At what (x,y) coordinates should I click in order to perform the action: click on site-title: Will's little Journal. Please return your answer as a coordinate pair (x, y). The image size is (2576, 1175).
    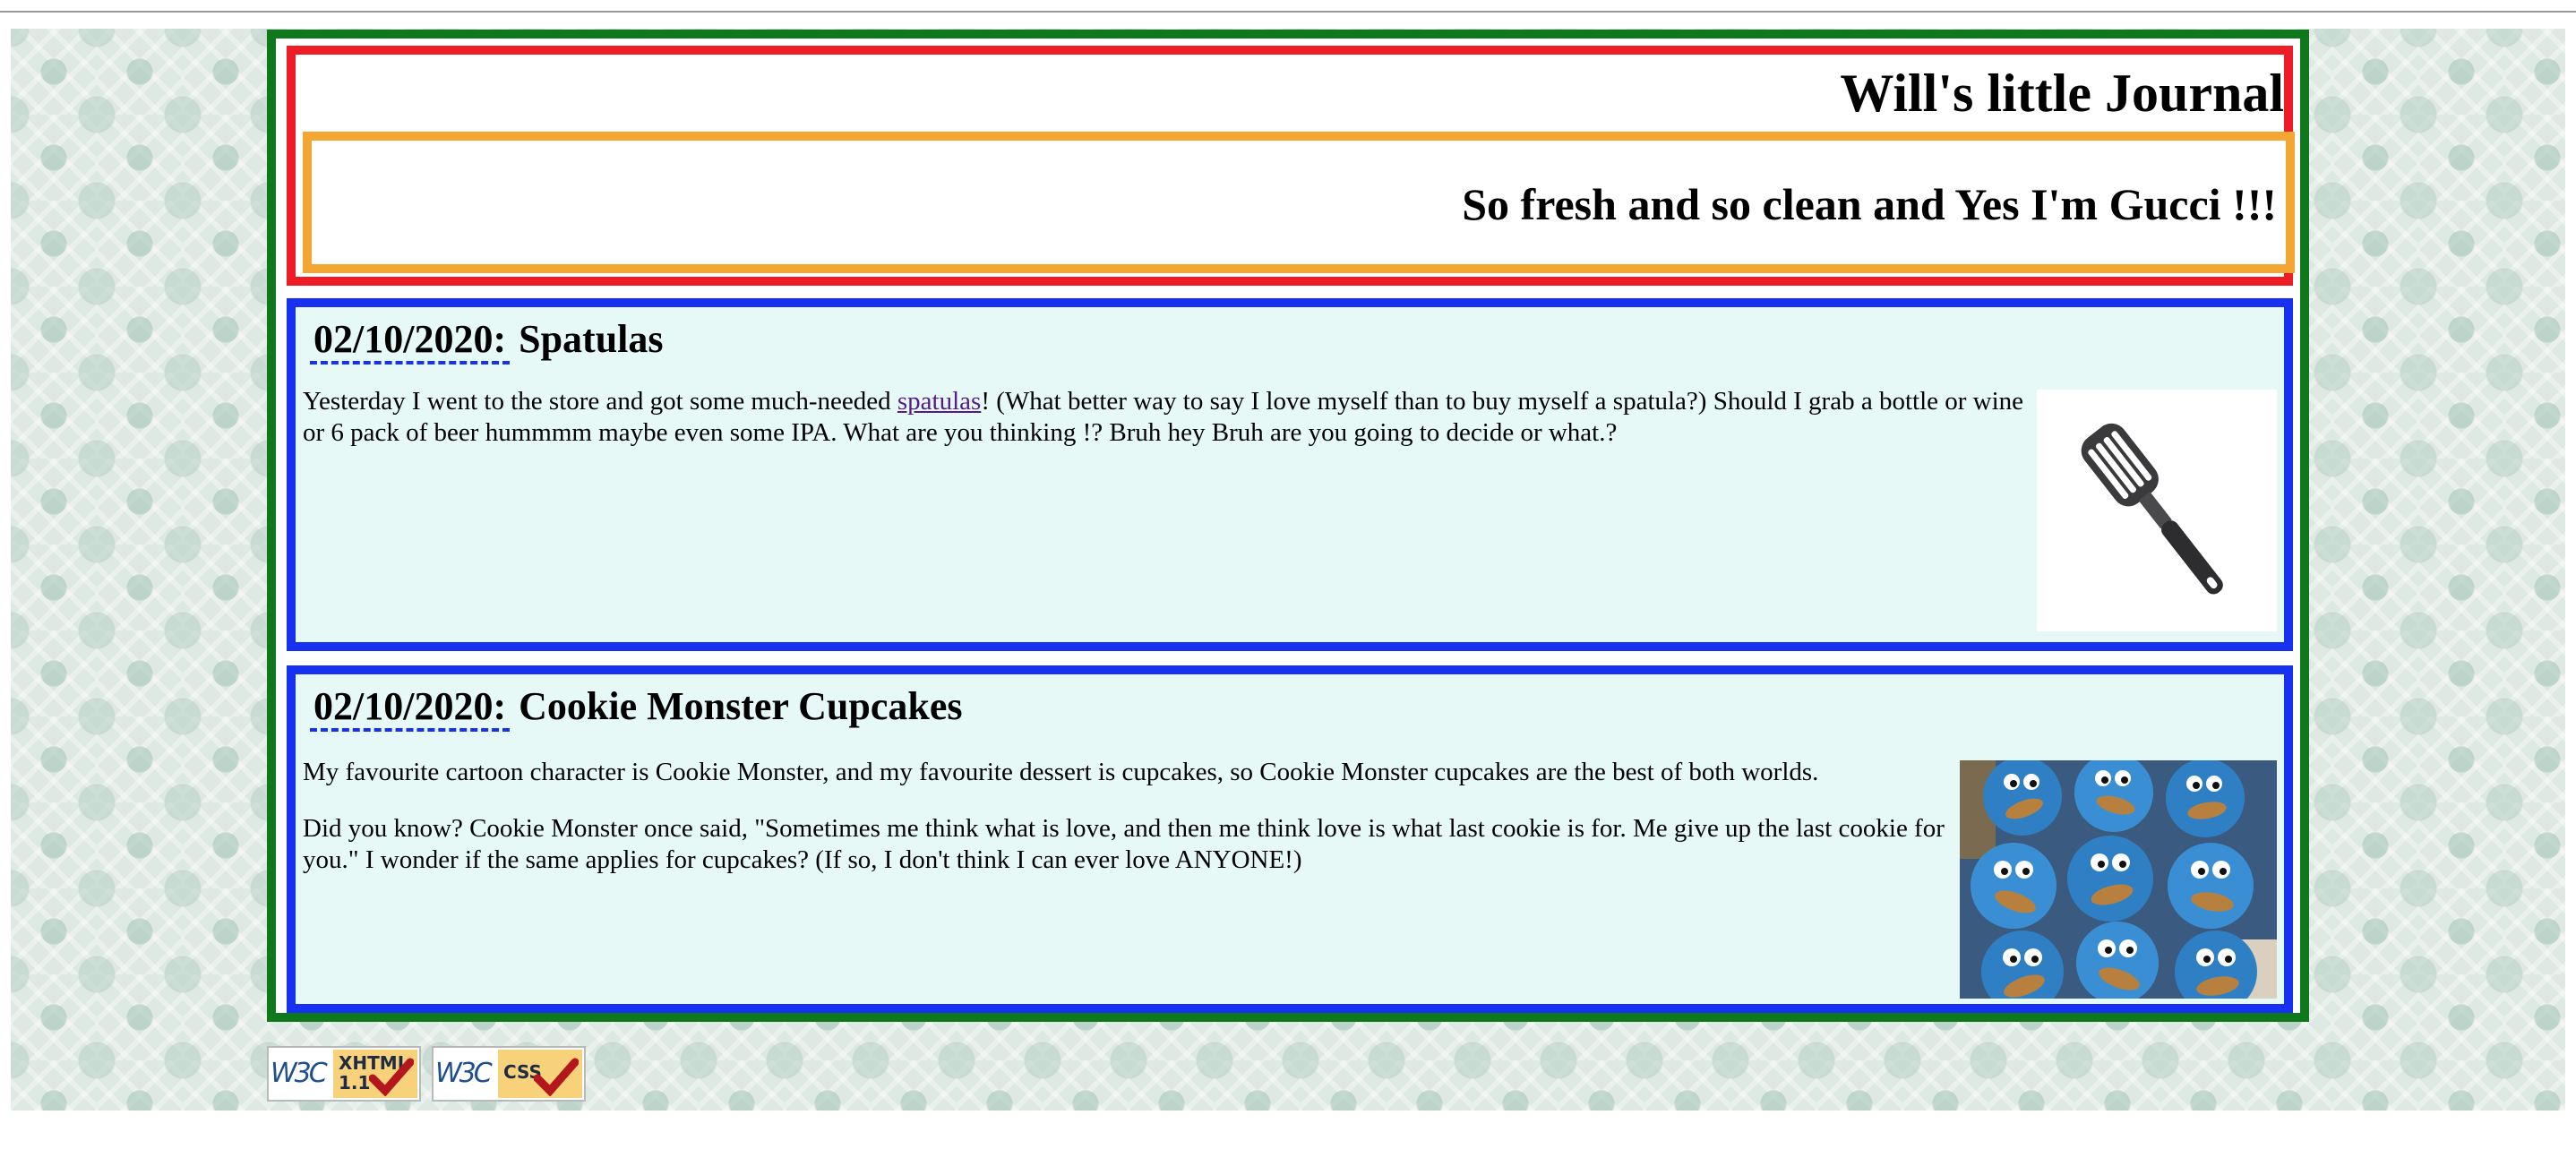
    Looking at the image, I should click on (2062, 93).